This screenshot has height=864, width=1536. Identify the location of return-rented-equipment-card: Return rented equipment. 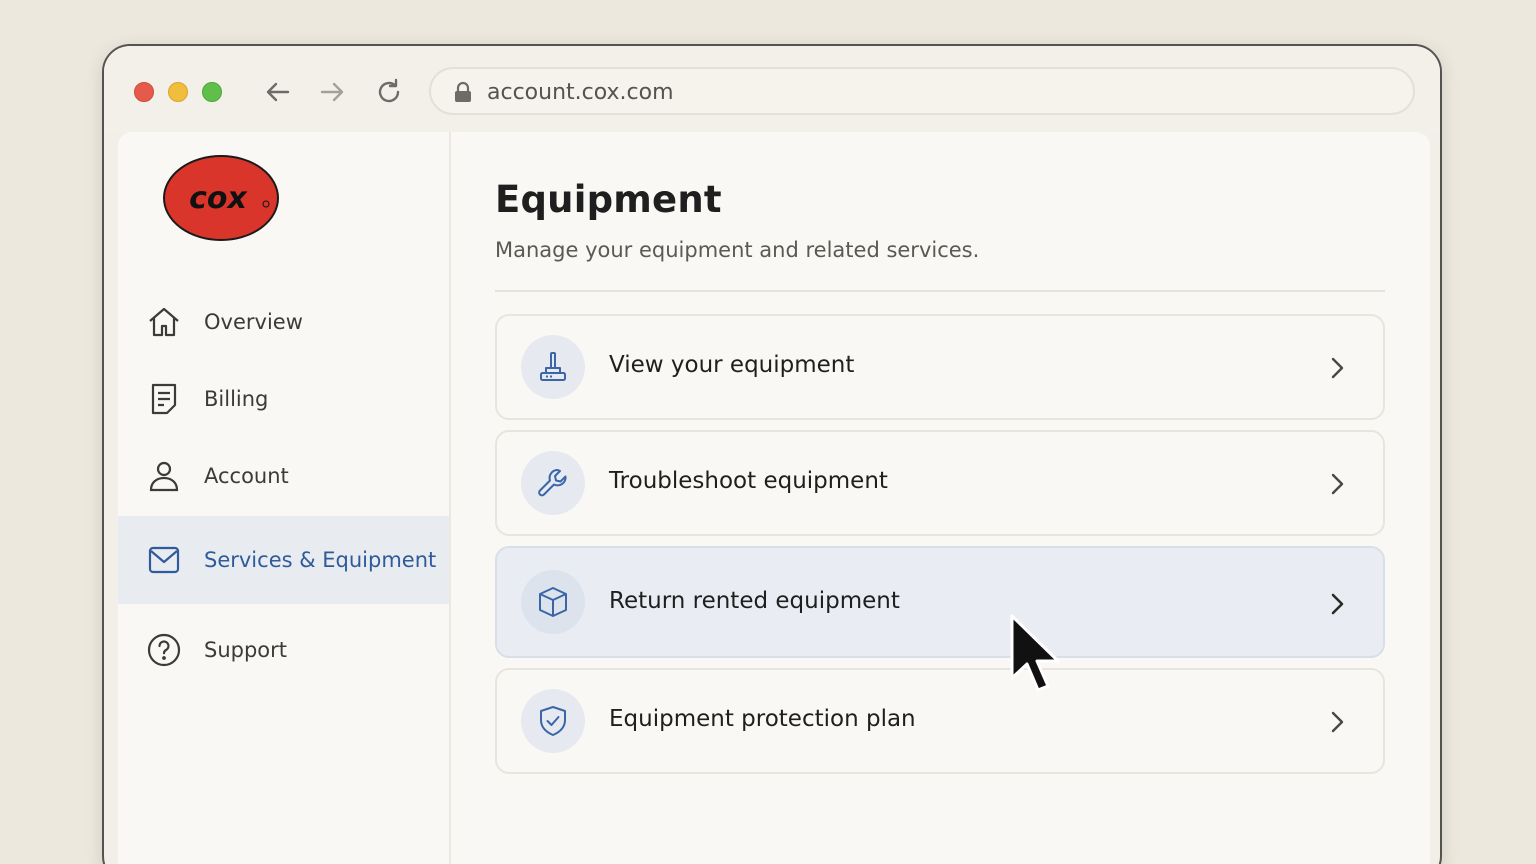
(940, 602).